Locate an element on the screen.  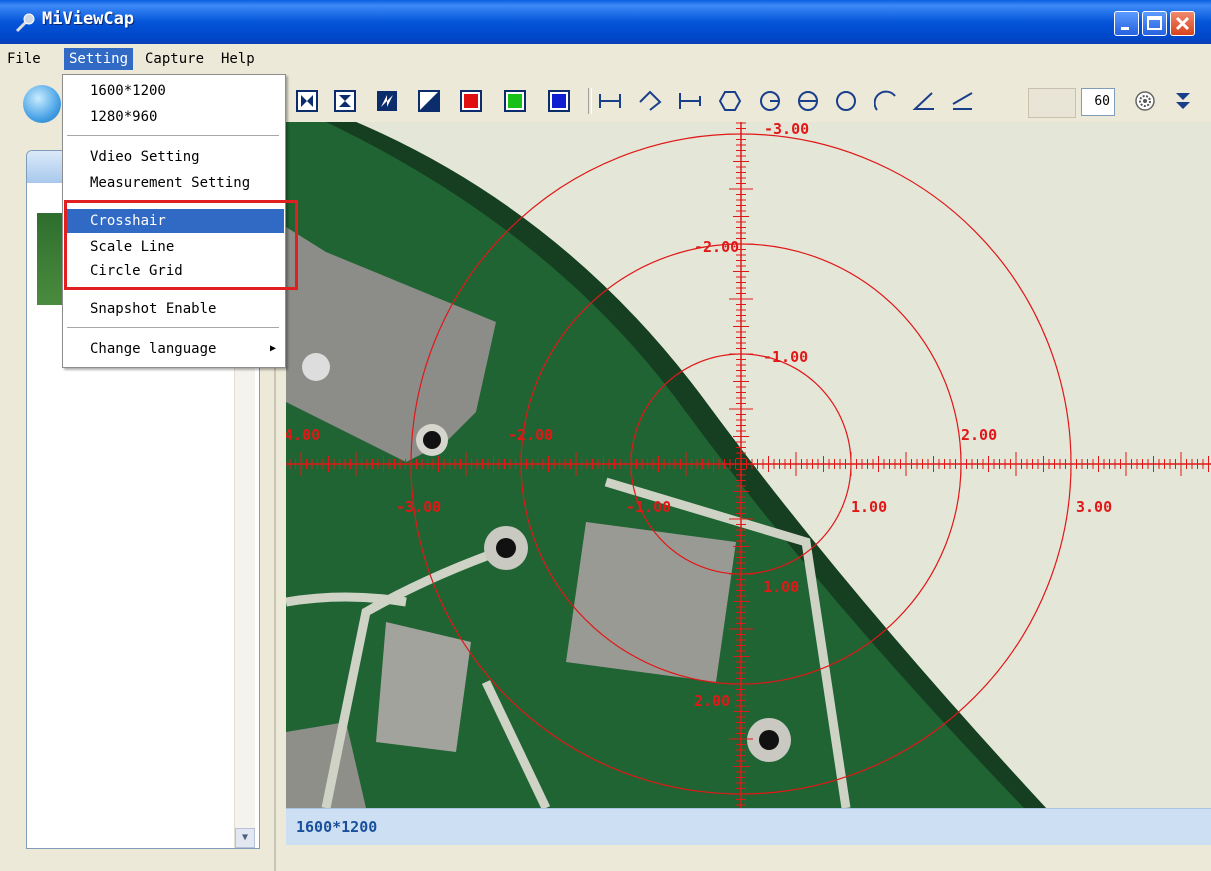
menu-bar: File Setting Capture Help is located at coordinates (605, 59).